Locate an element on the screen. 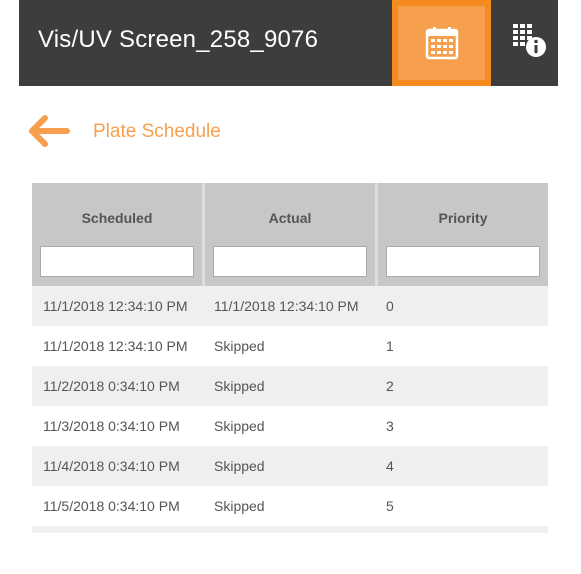  cell-priority: 1 is located at coordinates (390, 346).